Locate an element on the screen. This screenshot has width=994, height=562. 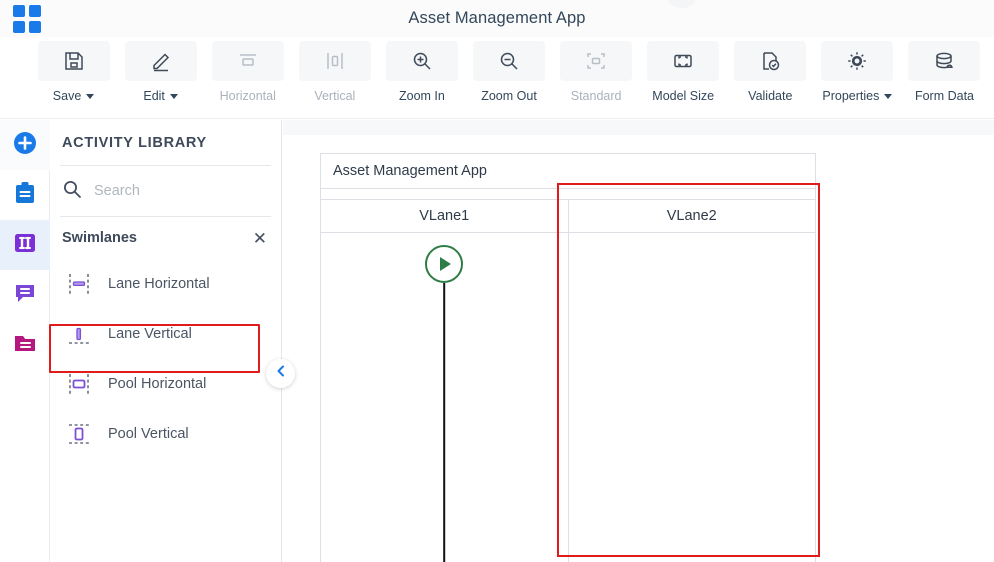
toolbar-form-data-button: Form Data is located at coordinates (944, 73).